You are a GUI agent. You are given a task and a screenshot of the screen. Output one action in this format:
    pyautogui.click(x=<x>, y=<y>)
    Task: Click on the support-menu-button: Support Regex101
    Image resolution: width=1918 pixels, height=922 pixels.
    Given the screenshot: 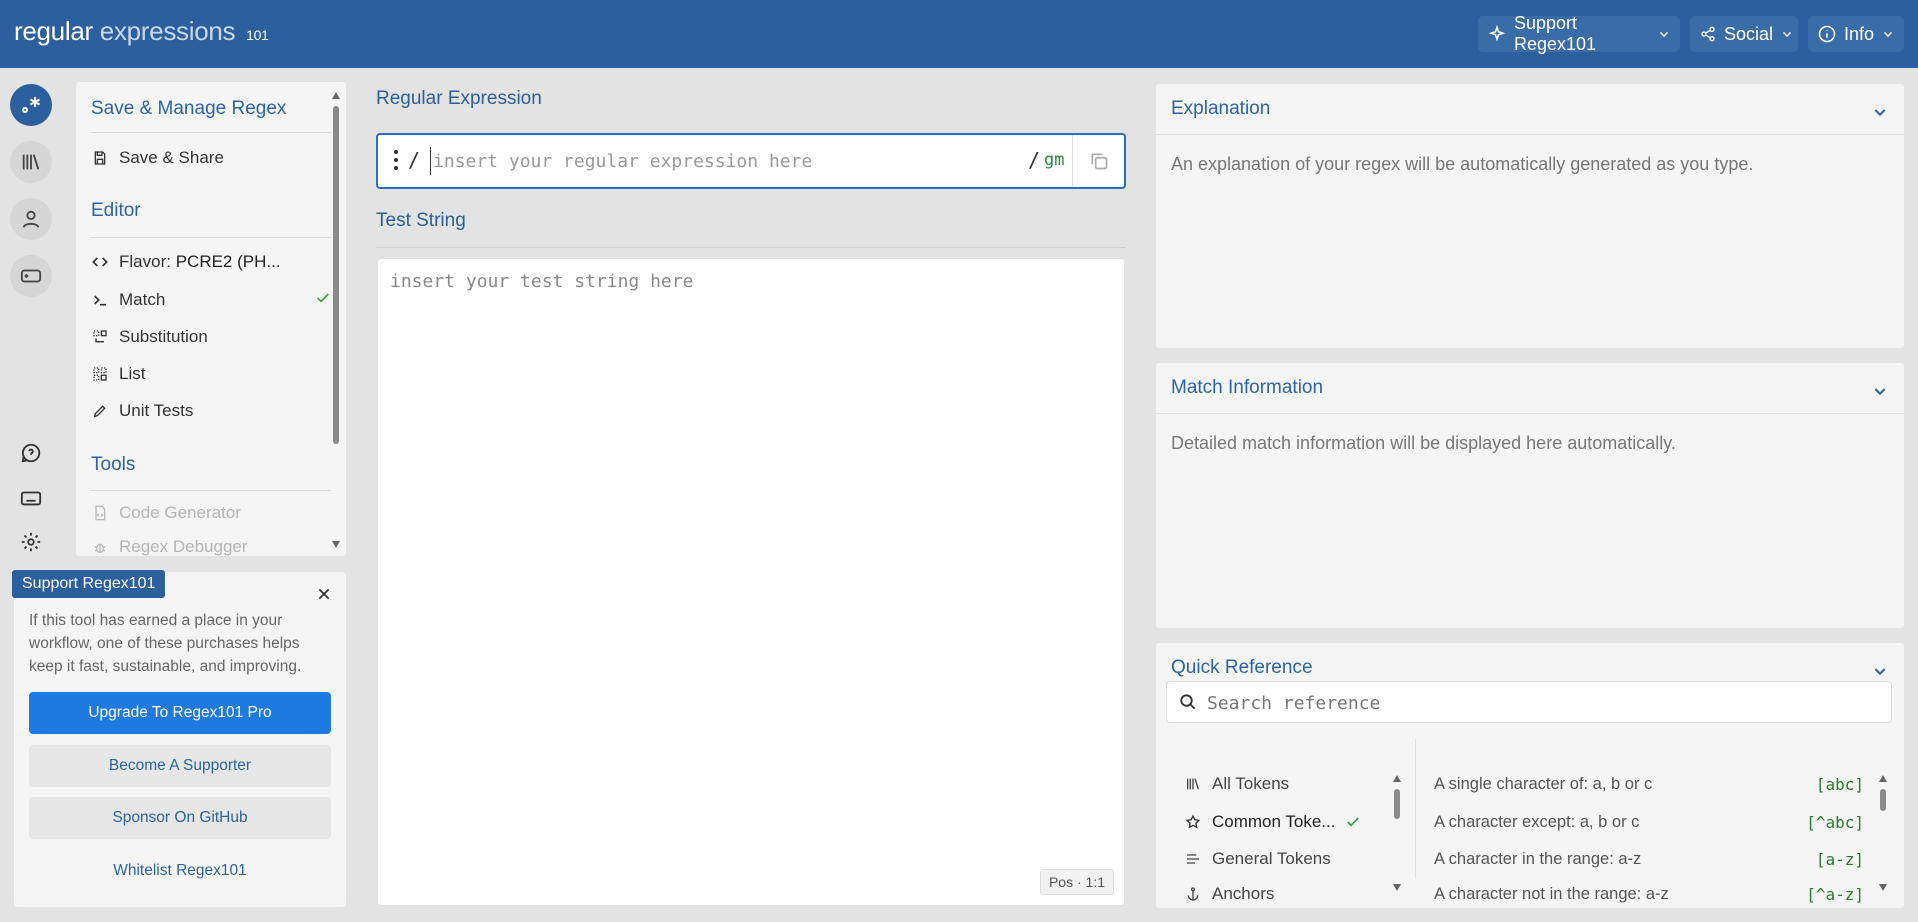 What is the action you would take?
    pyautogui.click(x=1579, y=33)
    